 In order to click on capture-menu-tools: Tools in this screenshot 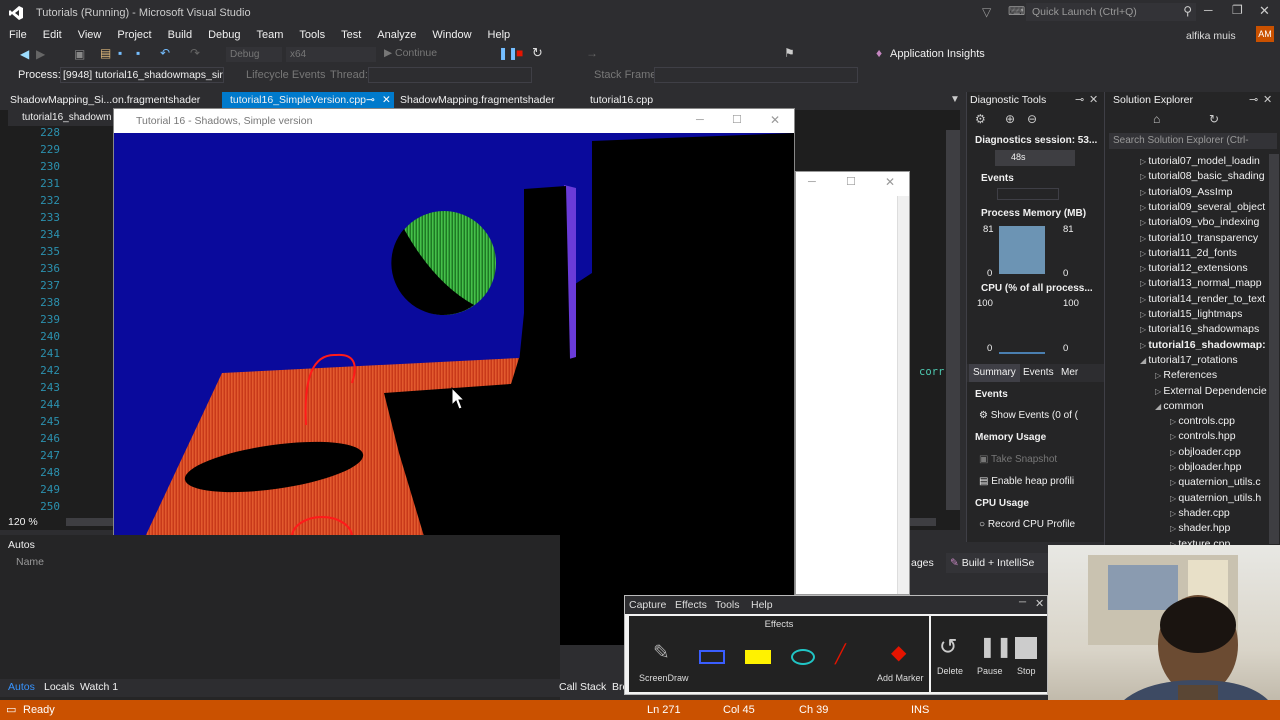, I will do `click(727, 605)`.